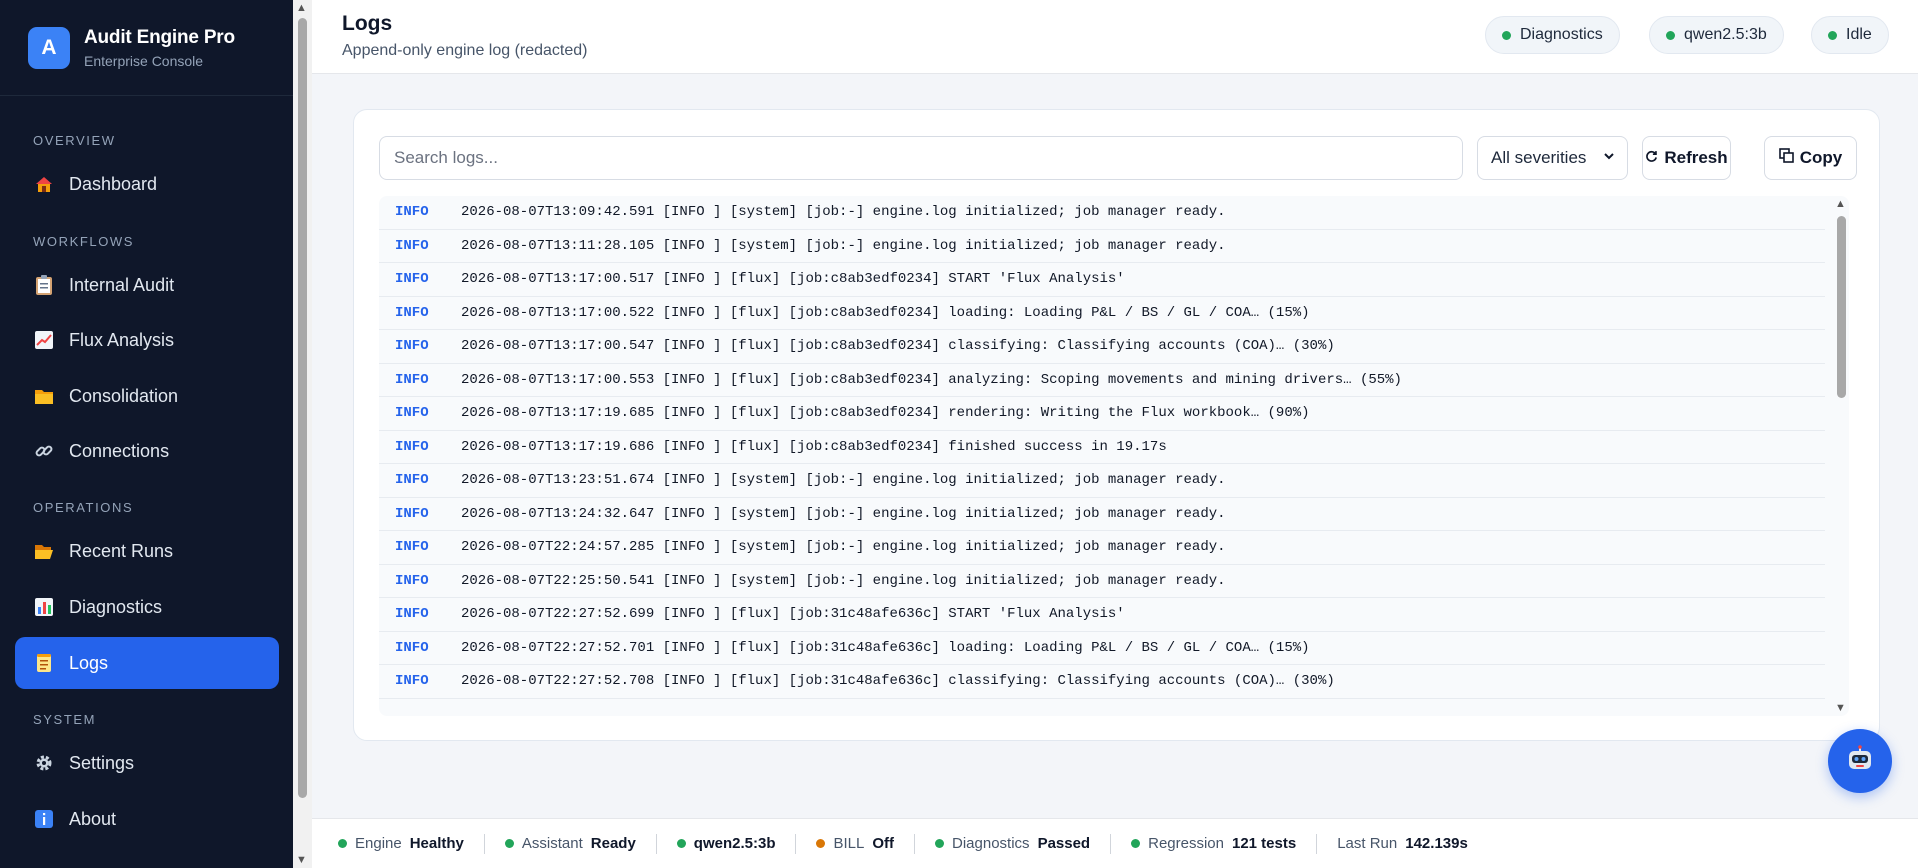 The height and width of the screenshot is (868, 1918). I want to click on sidebar-item-recent-runs: Recent Runs, so click(147, 551).